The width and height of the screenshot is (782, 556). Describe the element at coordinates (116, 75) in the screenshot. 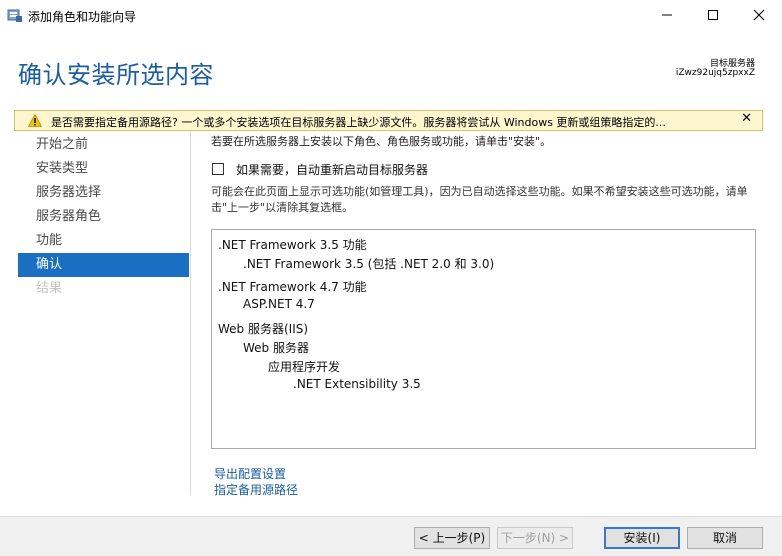

I see `page-title: 确认安装所选内容` at that location.